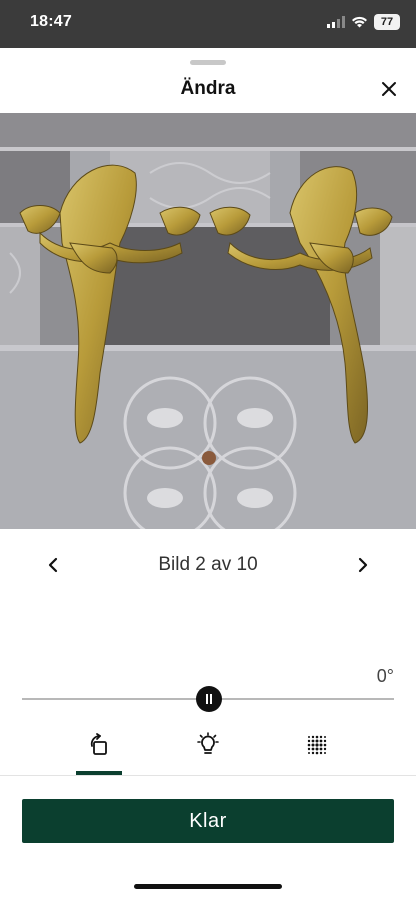 The height and width of the screenshot is (900, 416). I want to click on status-time: 18:47, so click(51, 21).